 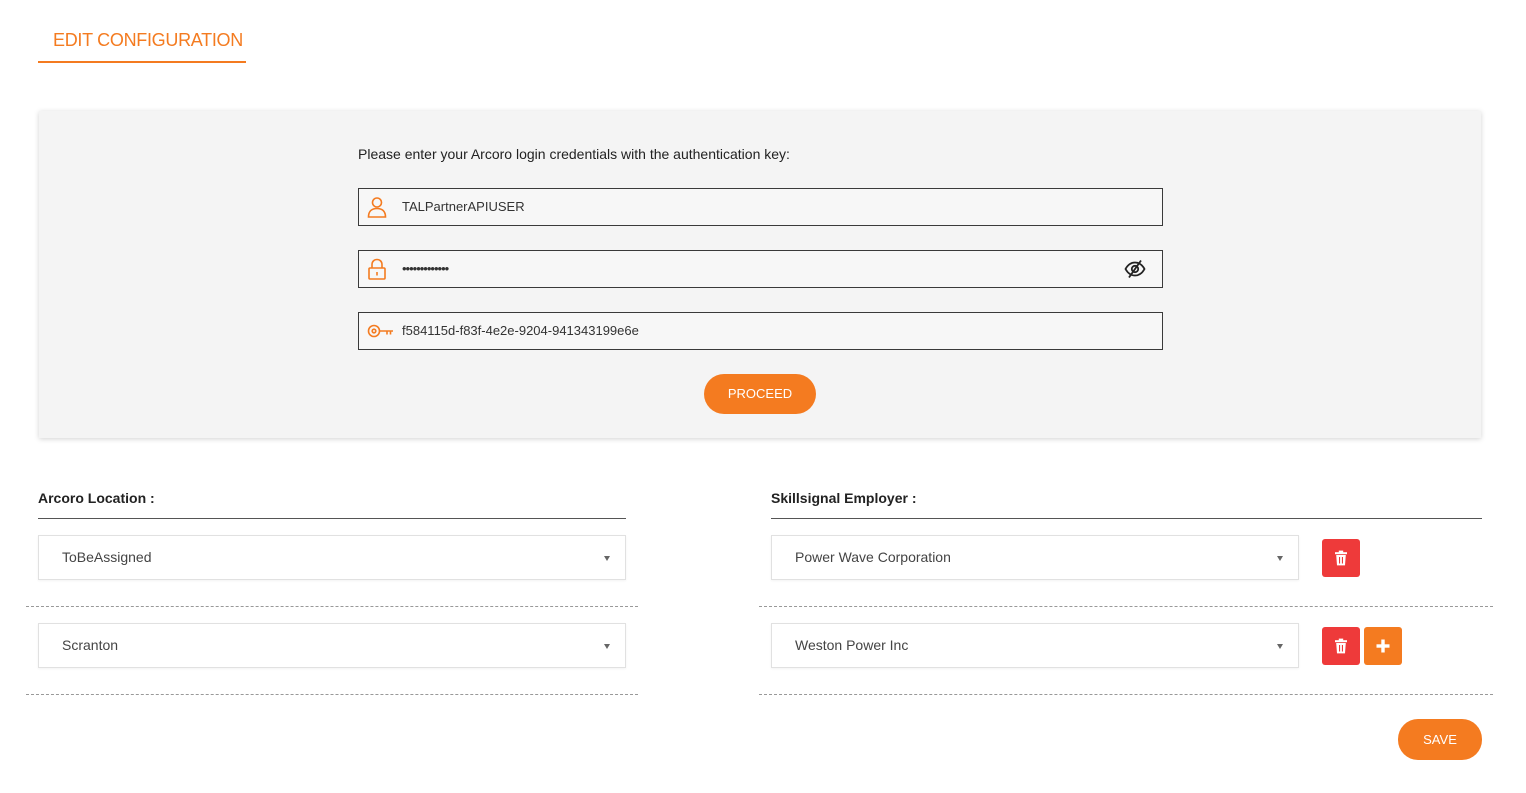 What do you see at coordinates (96, 498) in the screenshot?
I see `arcoro-location-header: Arcoro Location :` at bounding box center [96, 498].